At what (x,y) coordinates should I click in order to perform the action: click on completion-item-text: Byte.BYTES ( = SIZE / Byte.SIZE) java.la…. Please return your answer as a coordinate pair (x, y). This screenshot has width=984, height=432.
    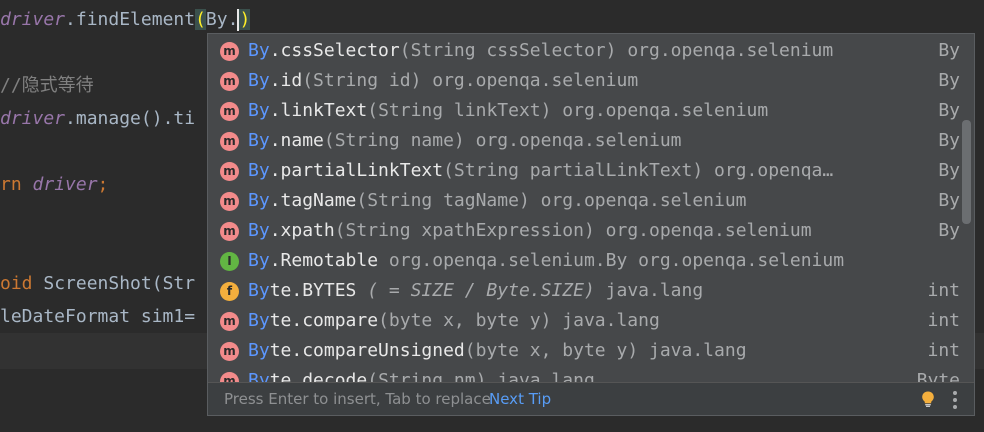
    Looking at the image, I should click on (574, 291).